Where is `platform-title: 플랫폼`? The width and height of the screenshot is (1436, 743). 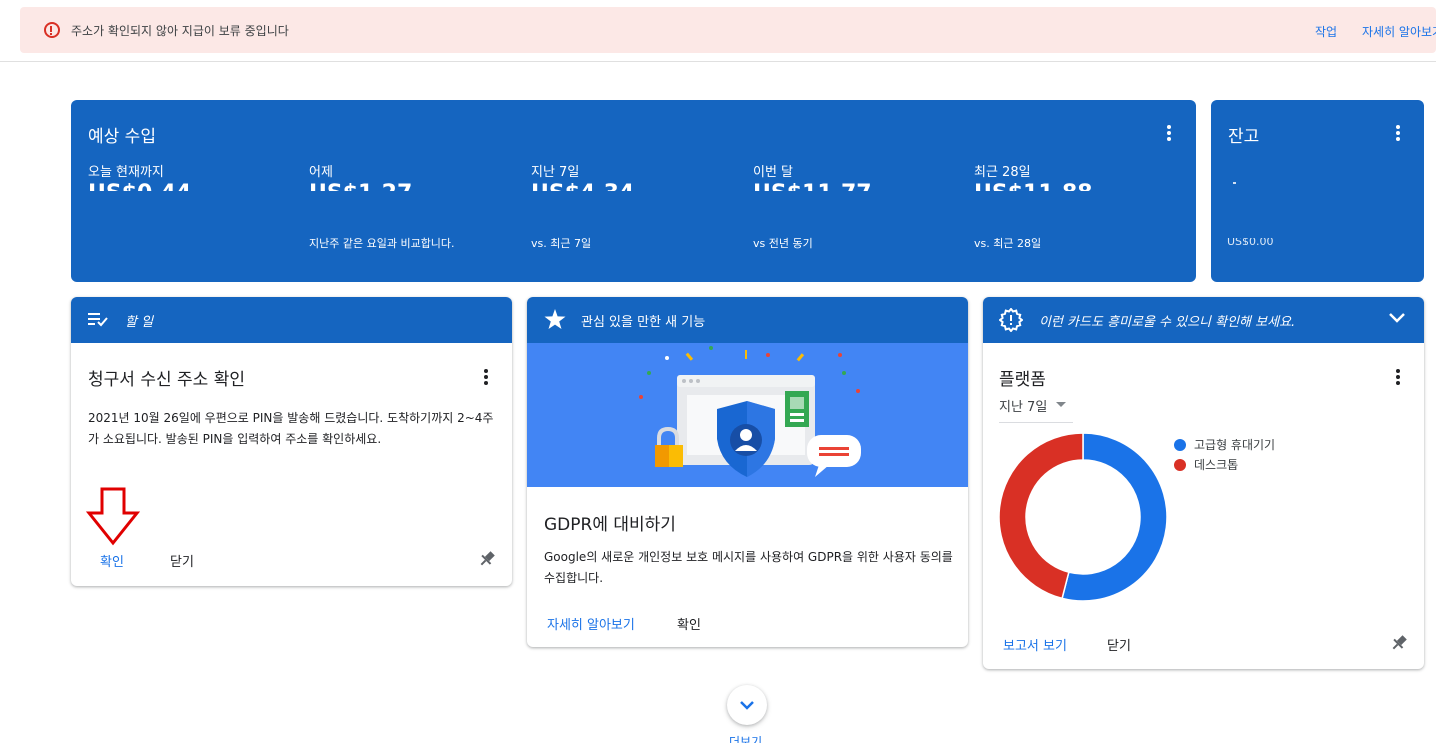 platform-title: 플랫폼 is located at coordinates (1022, 380).